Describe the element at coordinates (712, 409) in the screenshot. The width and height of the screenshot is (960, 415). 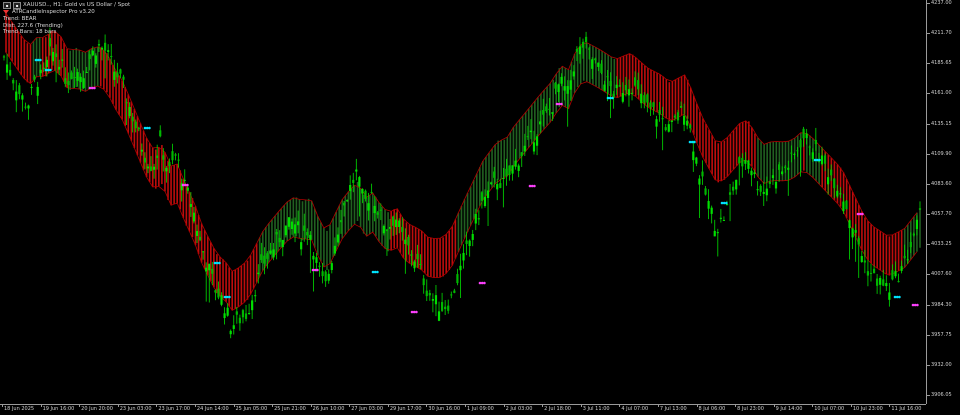
I see `time-label: 8 Jul 06:00` at that location.